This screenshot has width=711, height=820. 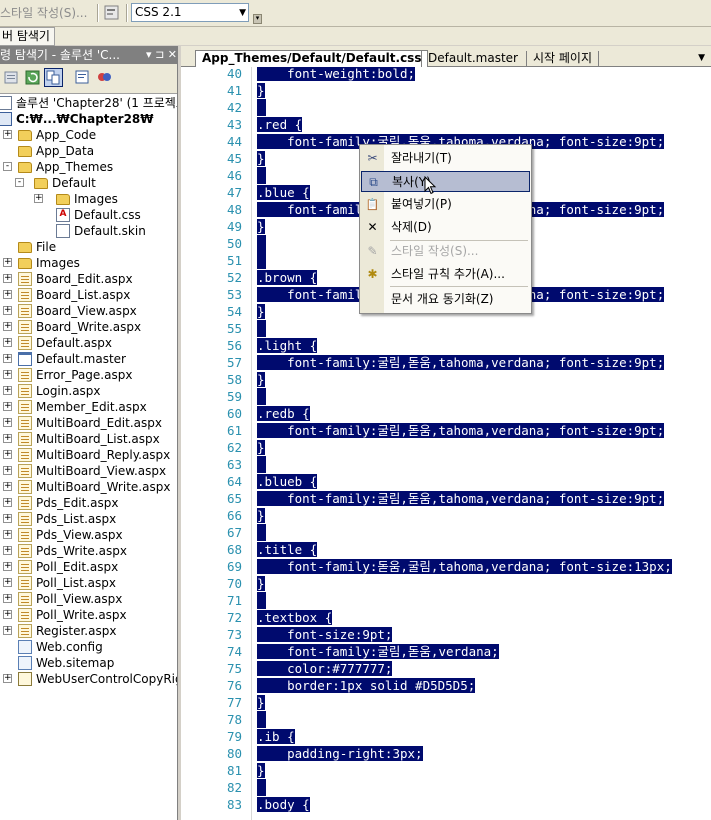 What do you see at coordinates (295, 617) in the screenshot?
I see `code-line: .textbox {` at bounding box center [295, 617].